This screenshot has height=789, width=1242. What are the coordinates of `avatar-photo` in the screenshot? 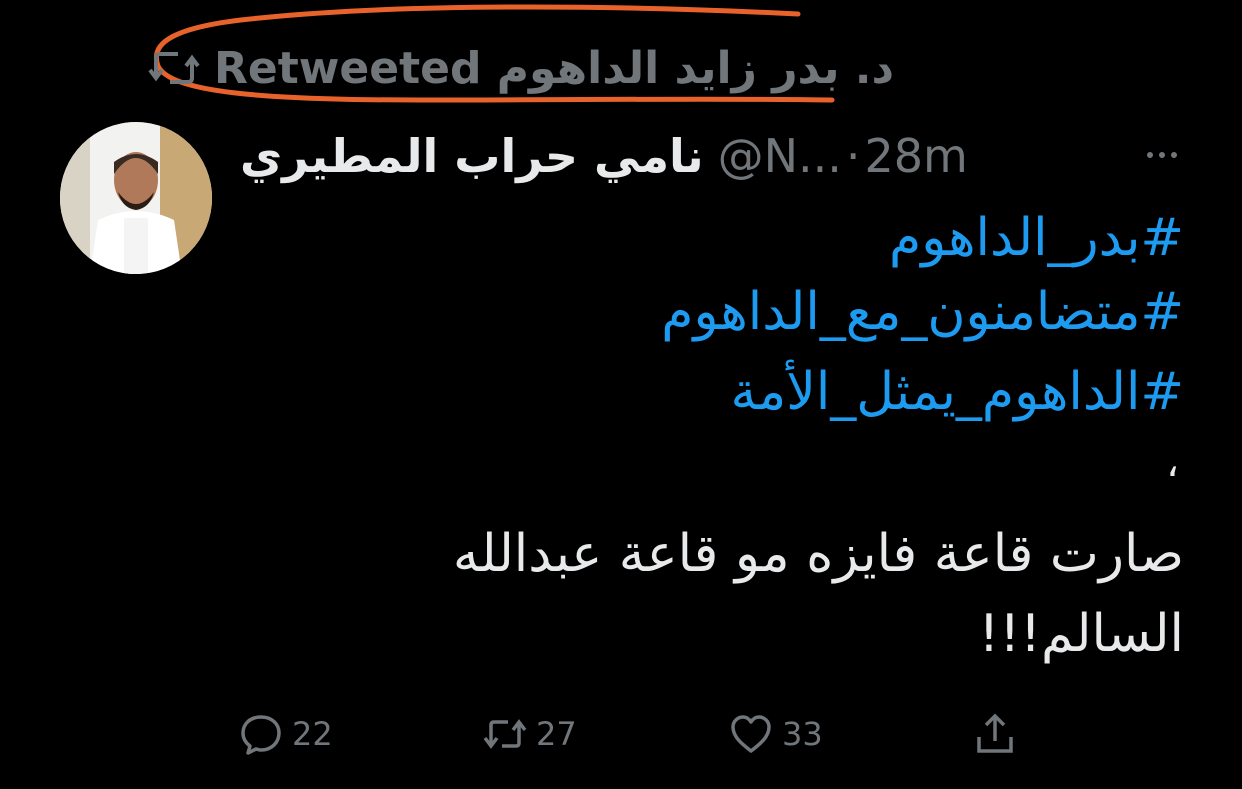 It's located at (136, 198).